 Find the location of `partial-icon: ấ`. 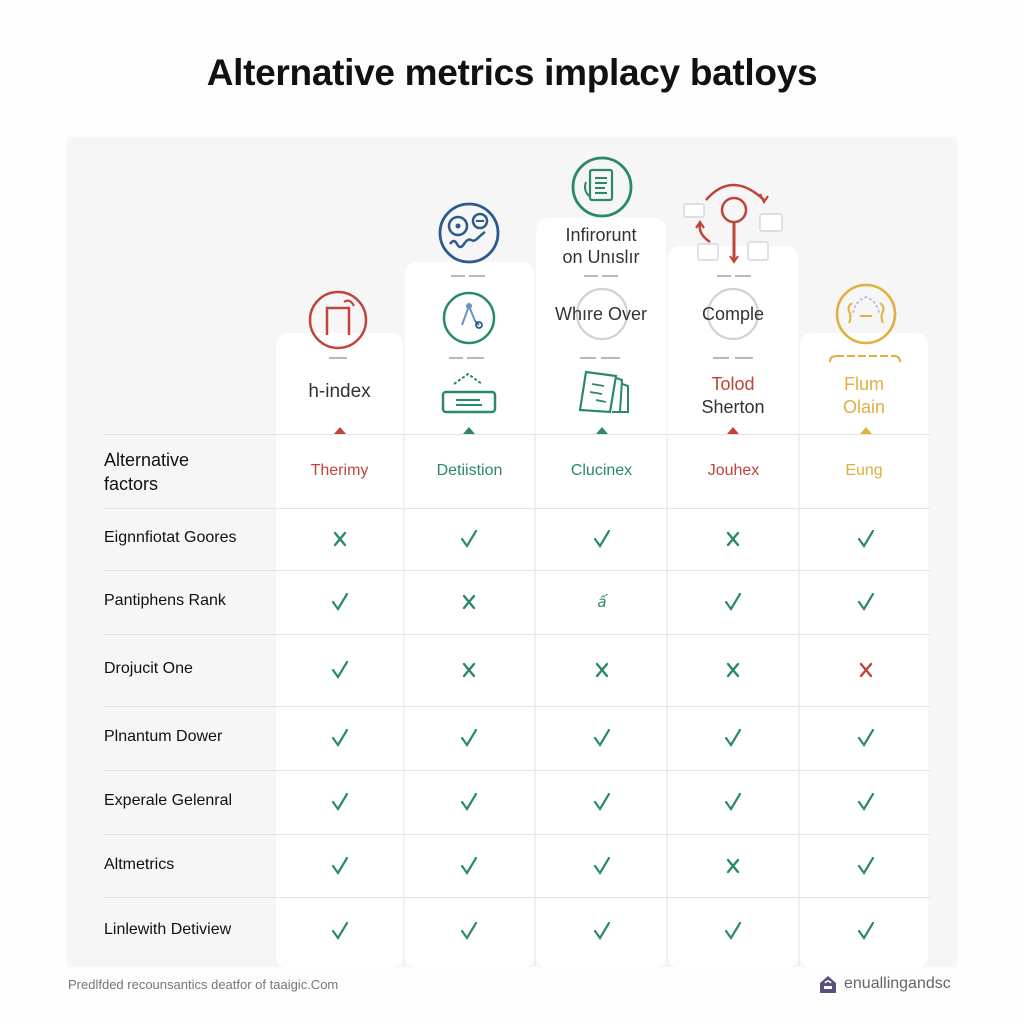

partial-icon: ấ is located at coordinates (602, 602).